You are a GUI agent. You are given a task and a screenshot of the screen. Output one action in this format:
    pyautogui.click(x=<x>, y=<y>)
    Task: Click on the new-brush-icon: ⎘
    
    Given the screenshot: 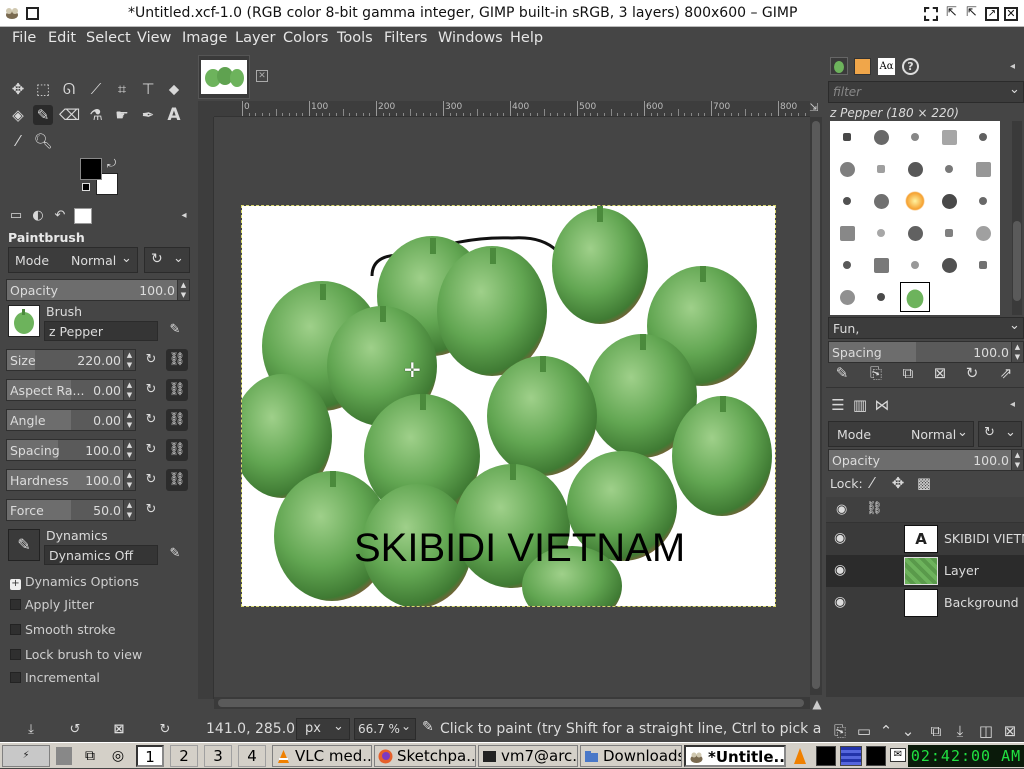 What is the action you would take?
    pyautogui.click(x=876, y=373)
    